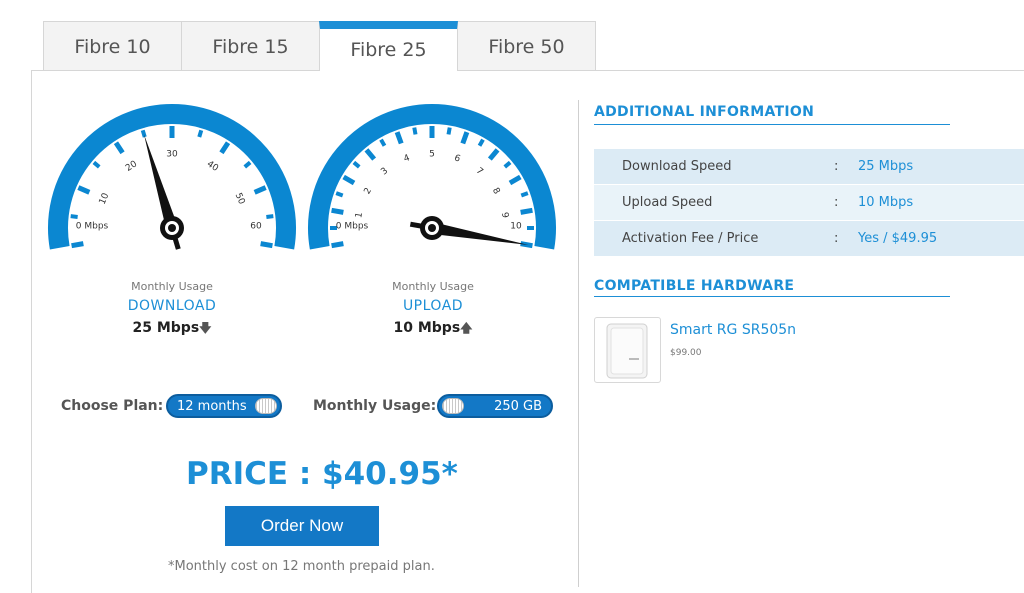 Image resolution: width=1024 pixels, height=593 pixels. I want to click on hardware-name-link: Smart RG SR505n, so click(733, 330).